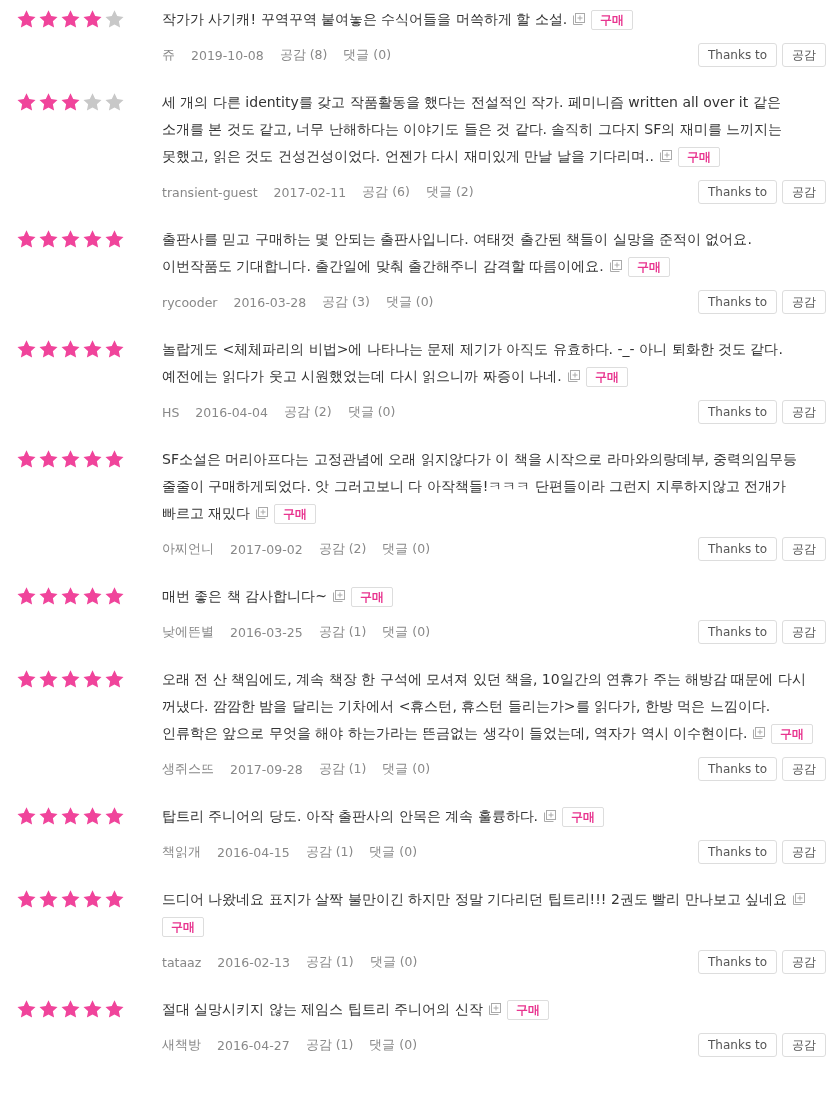  Describe the element at coordinates (449, 192) in the screenshot. I see `comment-count: 댓글 (2)` at that location.